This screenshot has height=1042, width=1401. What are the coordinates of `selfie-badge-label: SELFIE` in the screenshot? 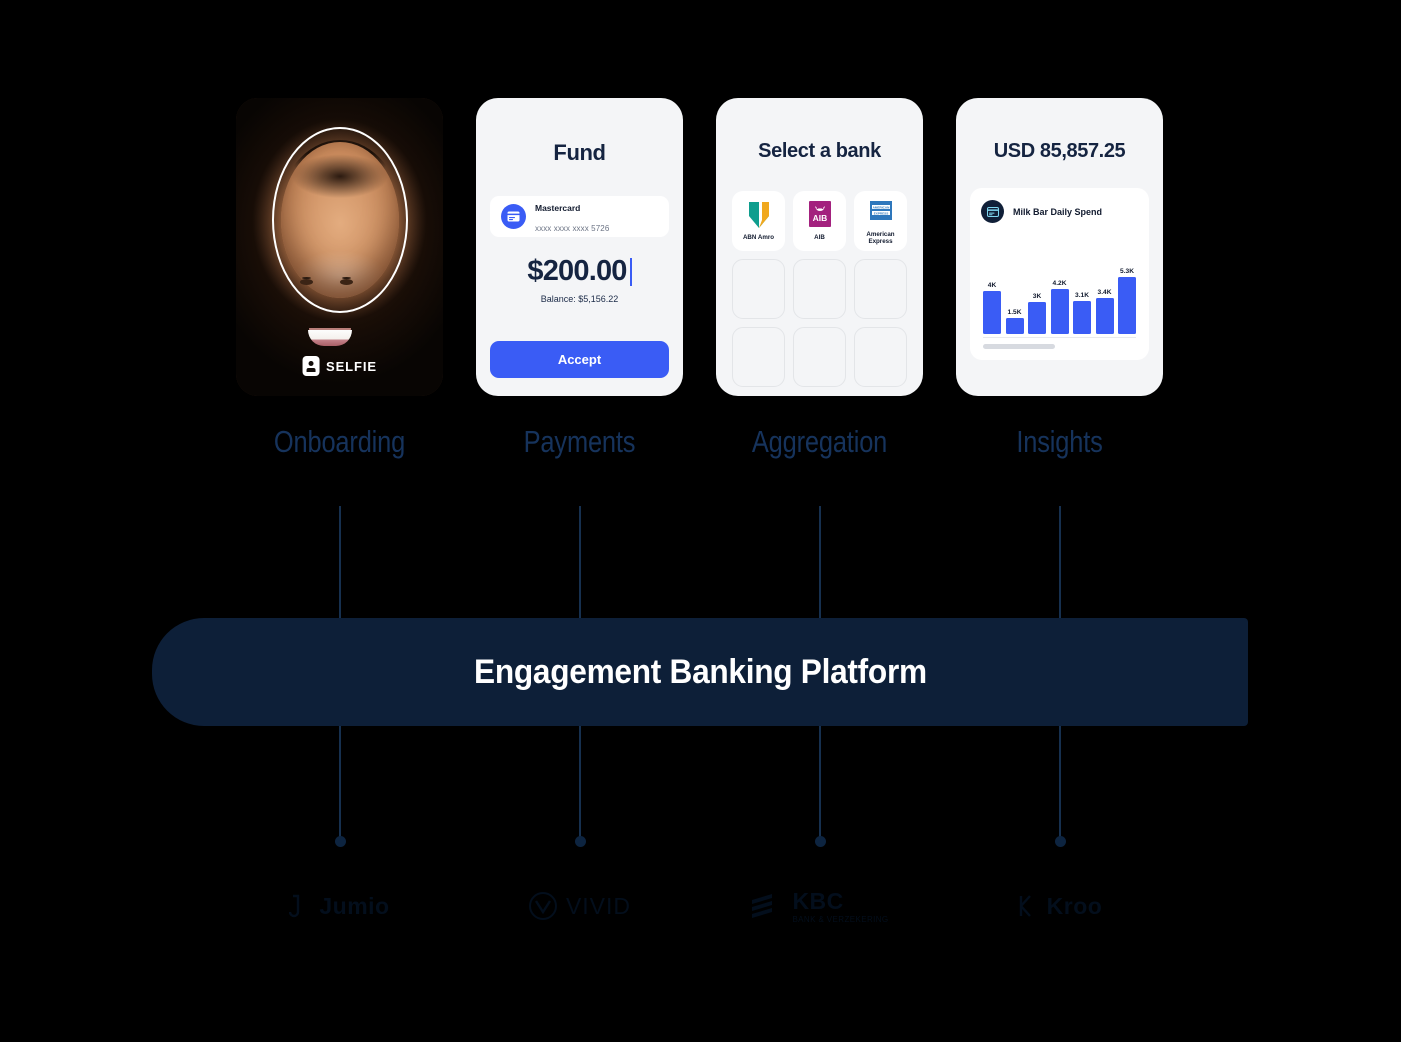 It's located at (351, 366).